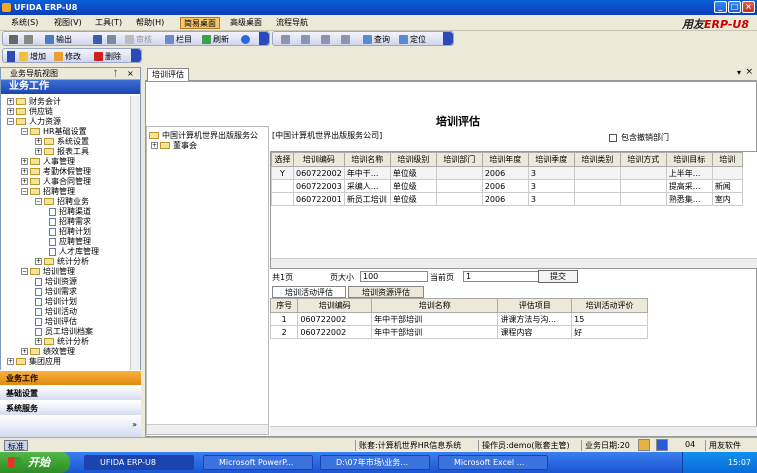 The image size is (757, 473). What do you see at coordinates (48, 272) in the screenshot?
I see `nav-tree-item: − 培训管理` at bounding box center [48, 272].